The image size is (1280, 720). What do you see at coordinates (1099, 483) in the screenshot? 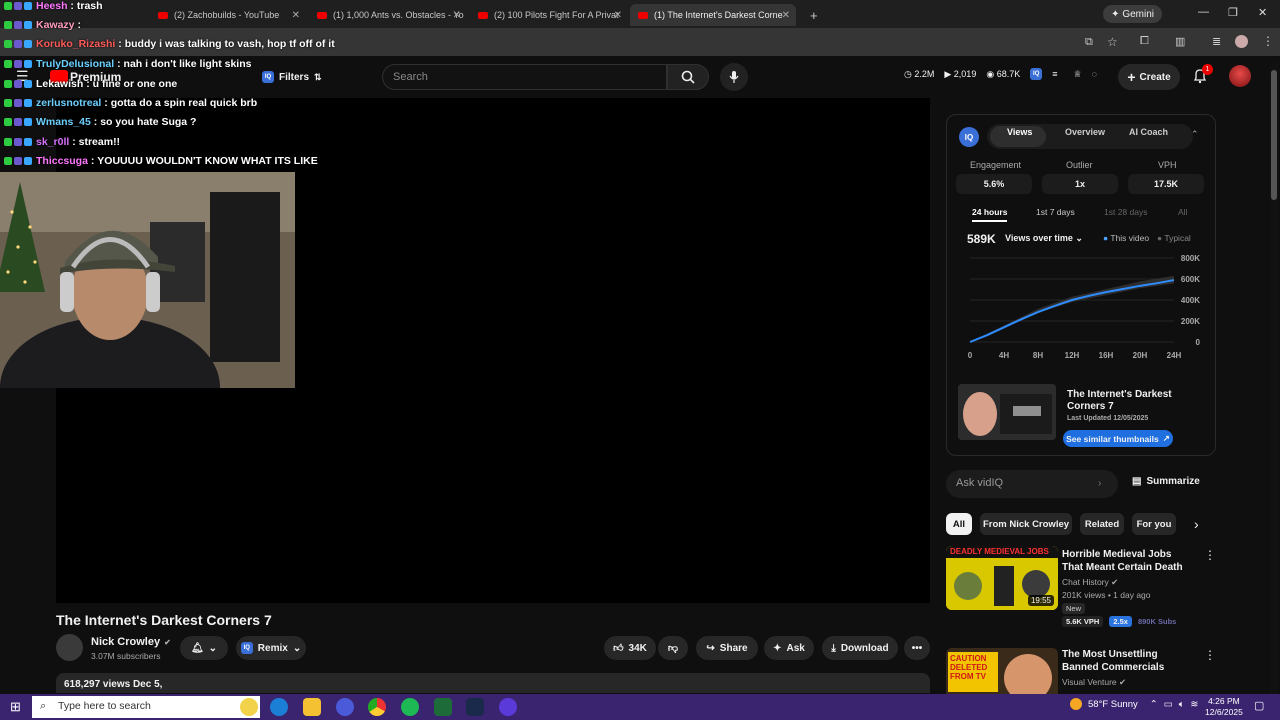
I see `send-chevron-icon: ›` at bounding box center [1099, 483].